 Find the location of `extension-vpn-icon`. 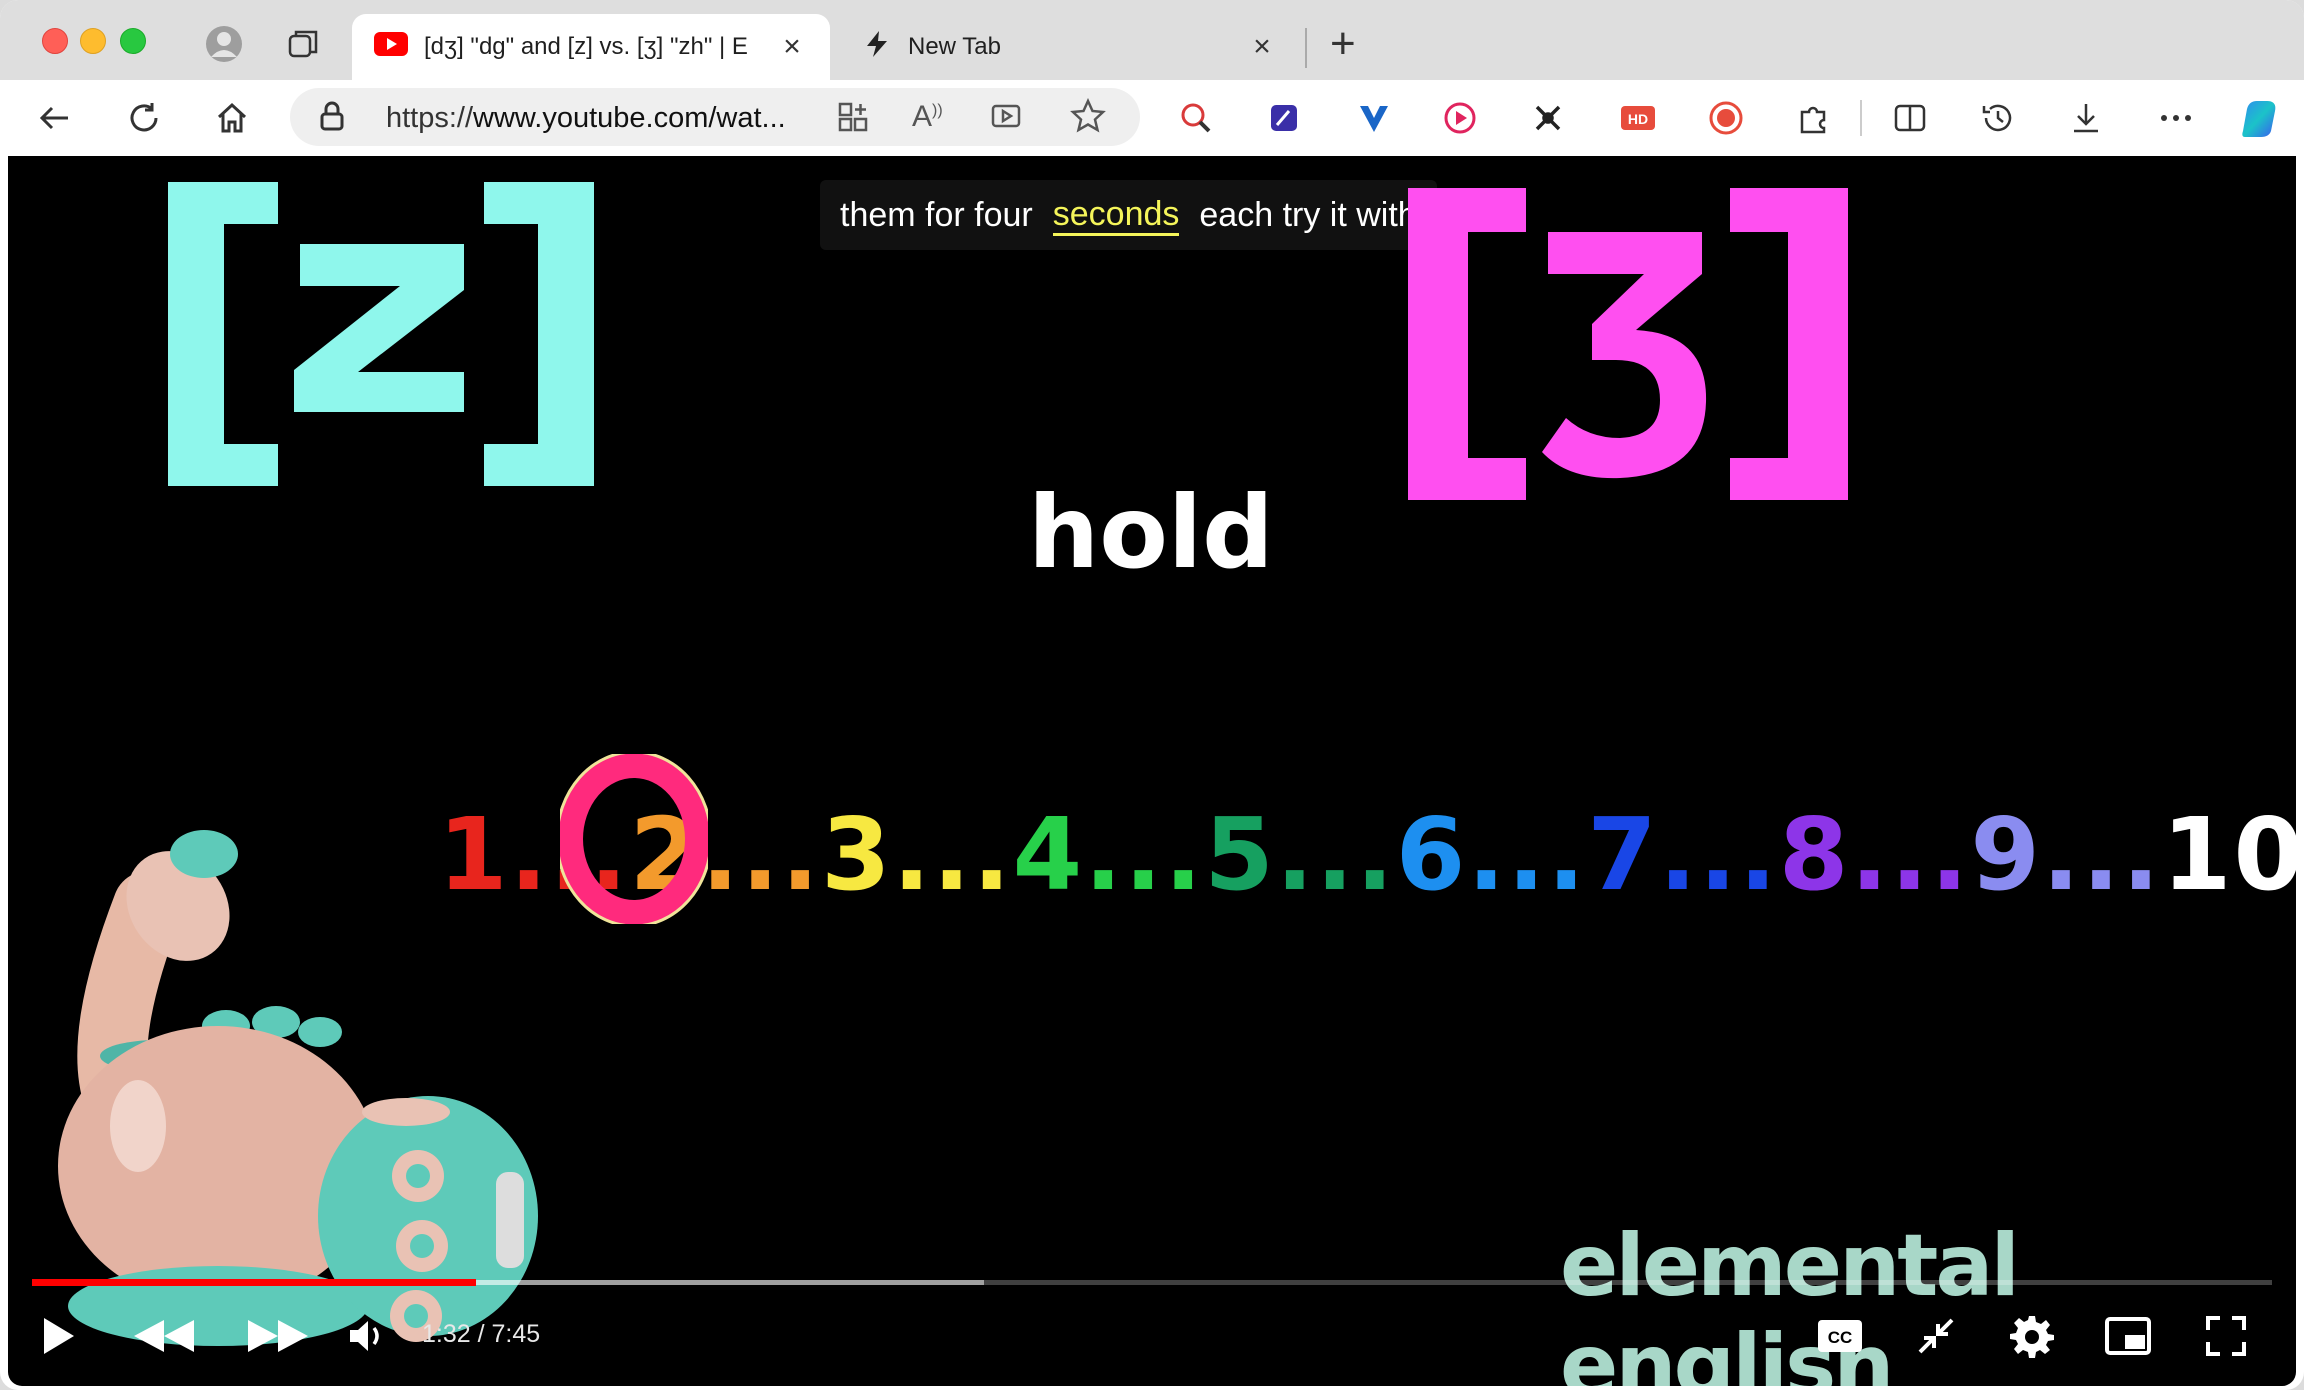

extension-vpn-icon is located at coordinates (1374, 118).